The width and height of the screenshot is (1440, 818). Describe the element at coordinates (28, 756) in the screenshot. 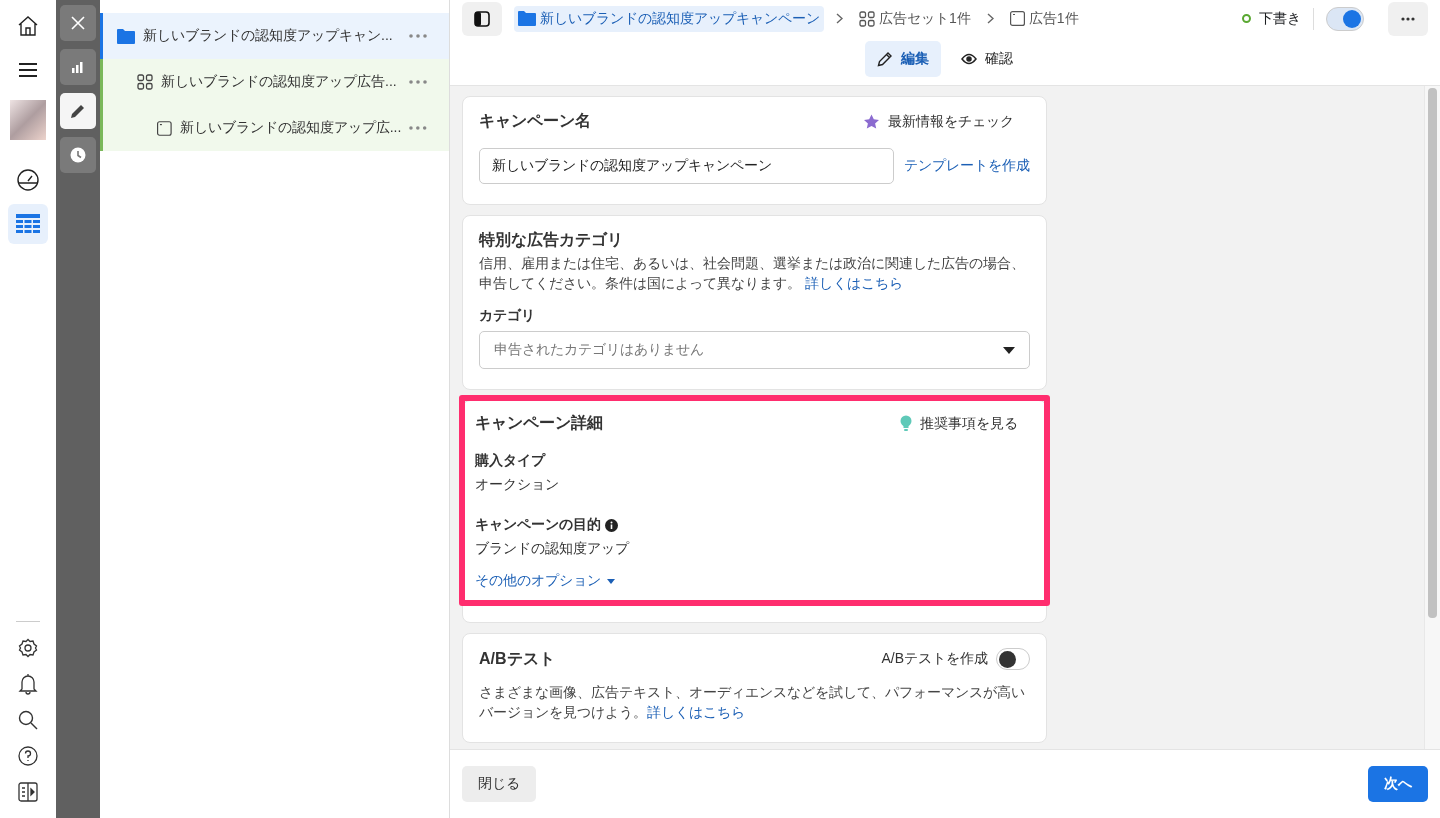

I see `help-icon` at that location.